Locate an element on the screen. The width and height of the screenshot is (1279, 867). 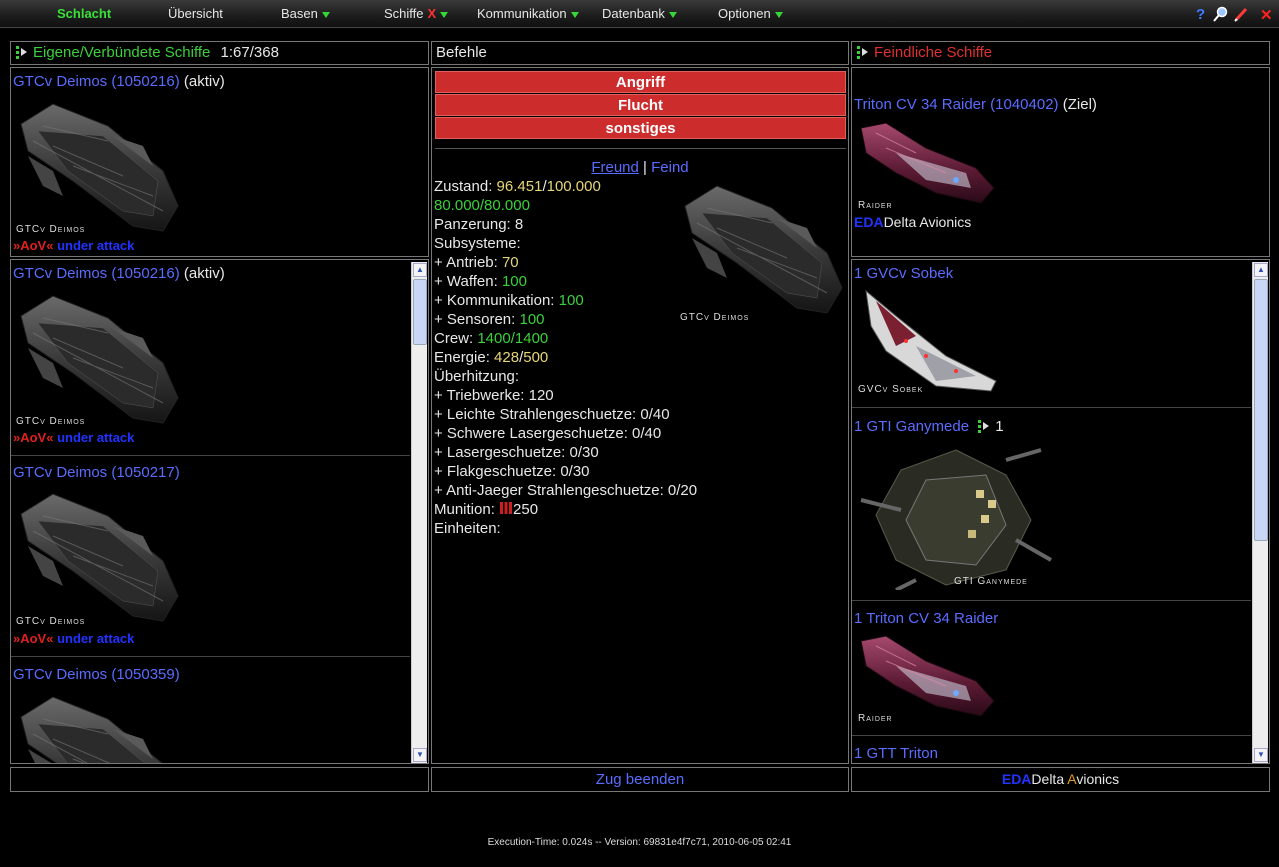
nav-kommunikation: Kommunikation is located at coordinates (528, 13).